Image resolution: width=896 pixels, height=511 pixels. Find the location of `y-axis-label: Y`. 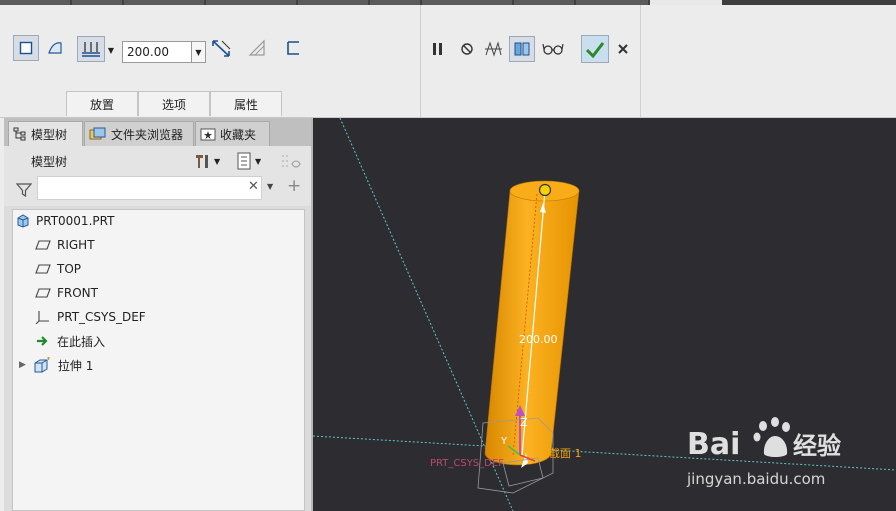

y-axis-label: Y is located at coordinates (504, 441).